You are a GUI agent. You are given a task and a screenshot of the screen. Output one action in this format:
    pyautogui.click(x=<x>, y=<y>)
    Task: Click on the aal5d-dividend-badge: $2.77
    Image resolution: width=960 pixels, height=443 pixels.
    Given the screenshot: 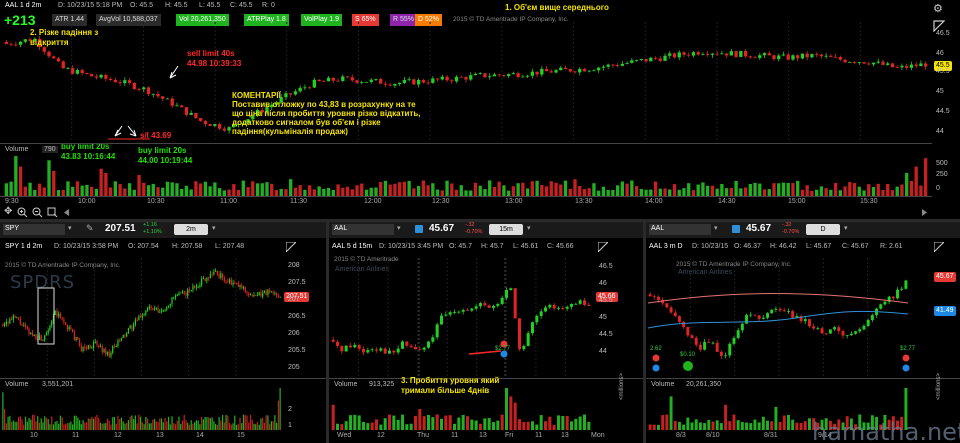 What is the action you would take?
    pyautogui.click(x=503, y=349)
    